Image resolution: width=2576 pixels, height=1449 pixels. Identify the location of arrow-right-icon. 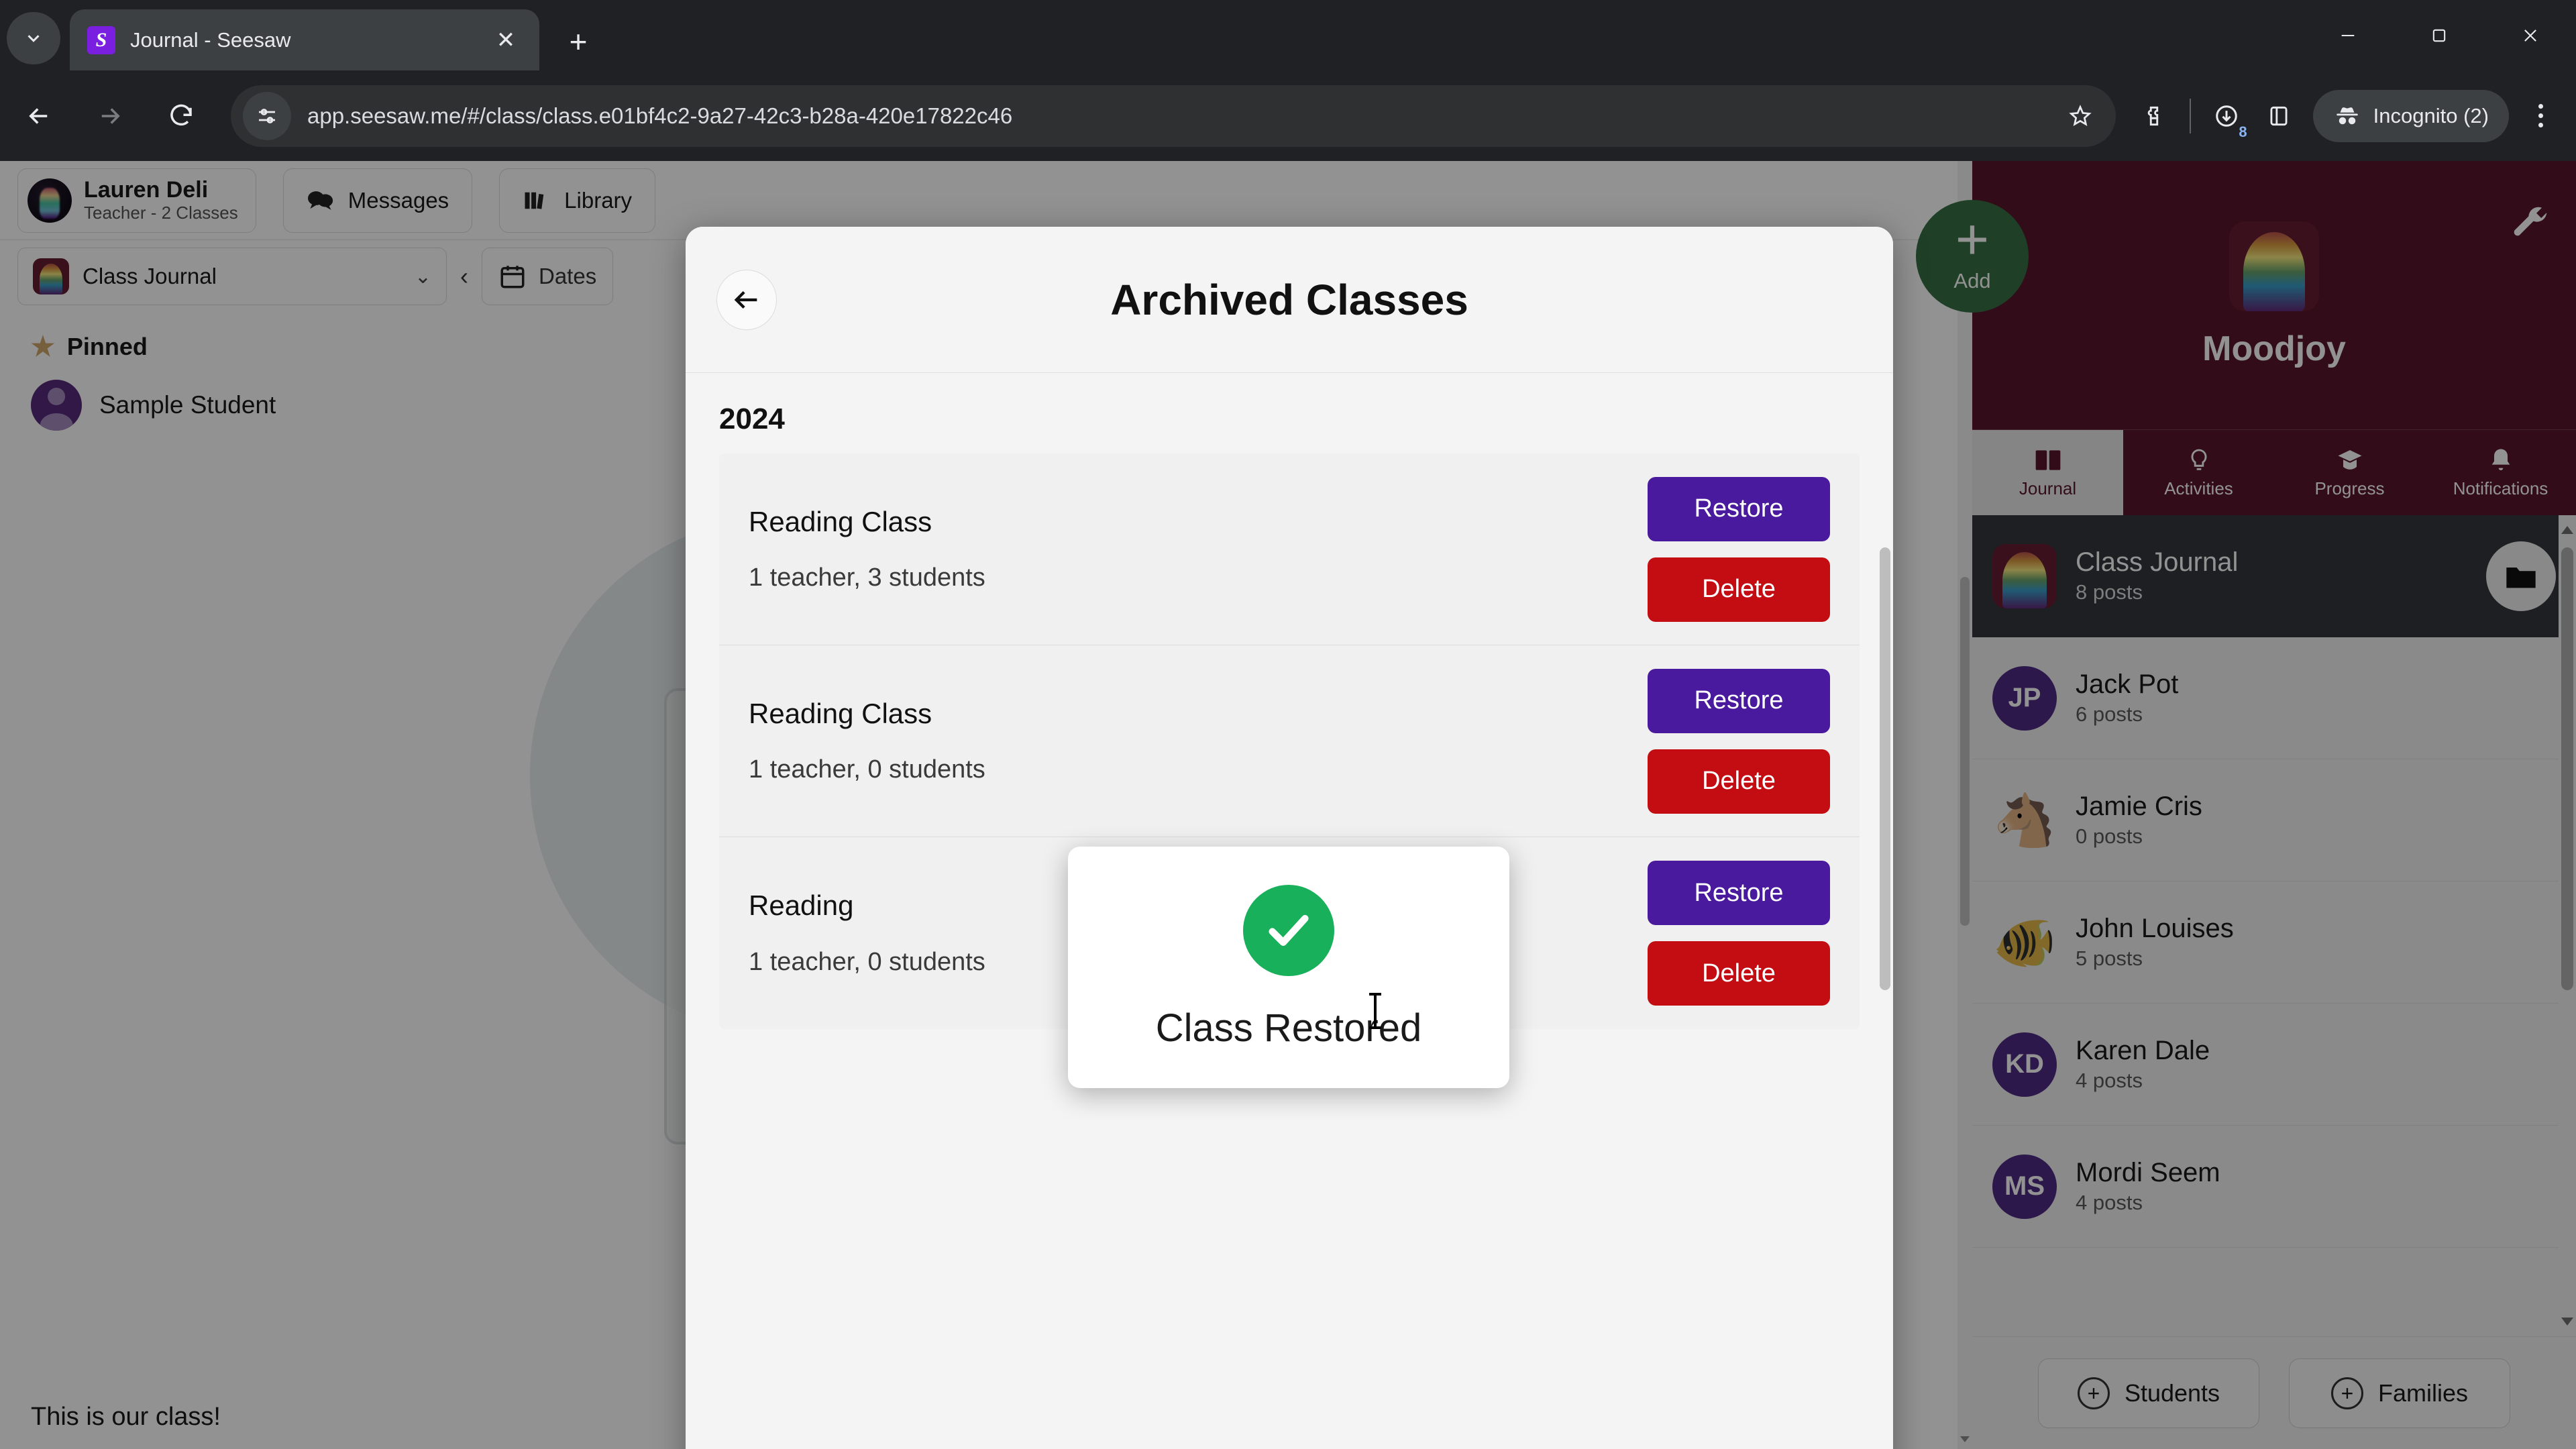
(110, 115).